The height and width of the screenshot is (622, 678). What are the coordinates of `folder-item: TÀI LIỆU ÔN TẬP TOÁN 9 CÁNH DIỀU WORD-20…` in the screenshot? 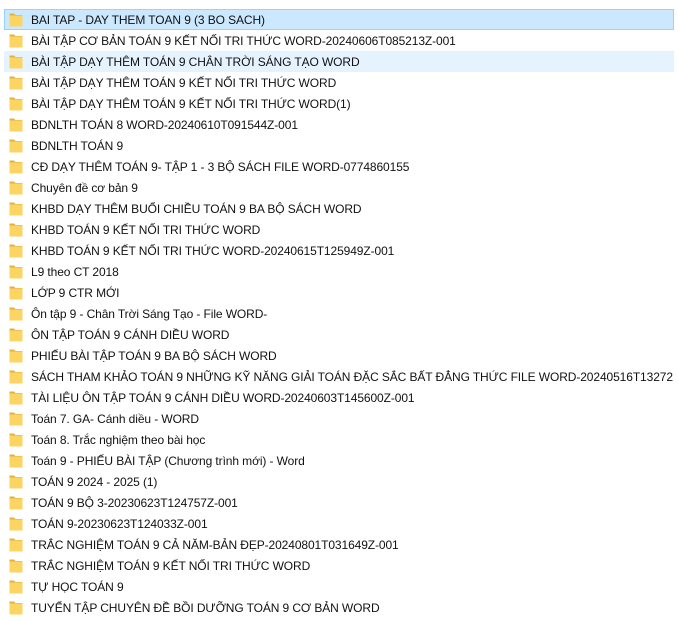 It's located at (339, 397).